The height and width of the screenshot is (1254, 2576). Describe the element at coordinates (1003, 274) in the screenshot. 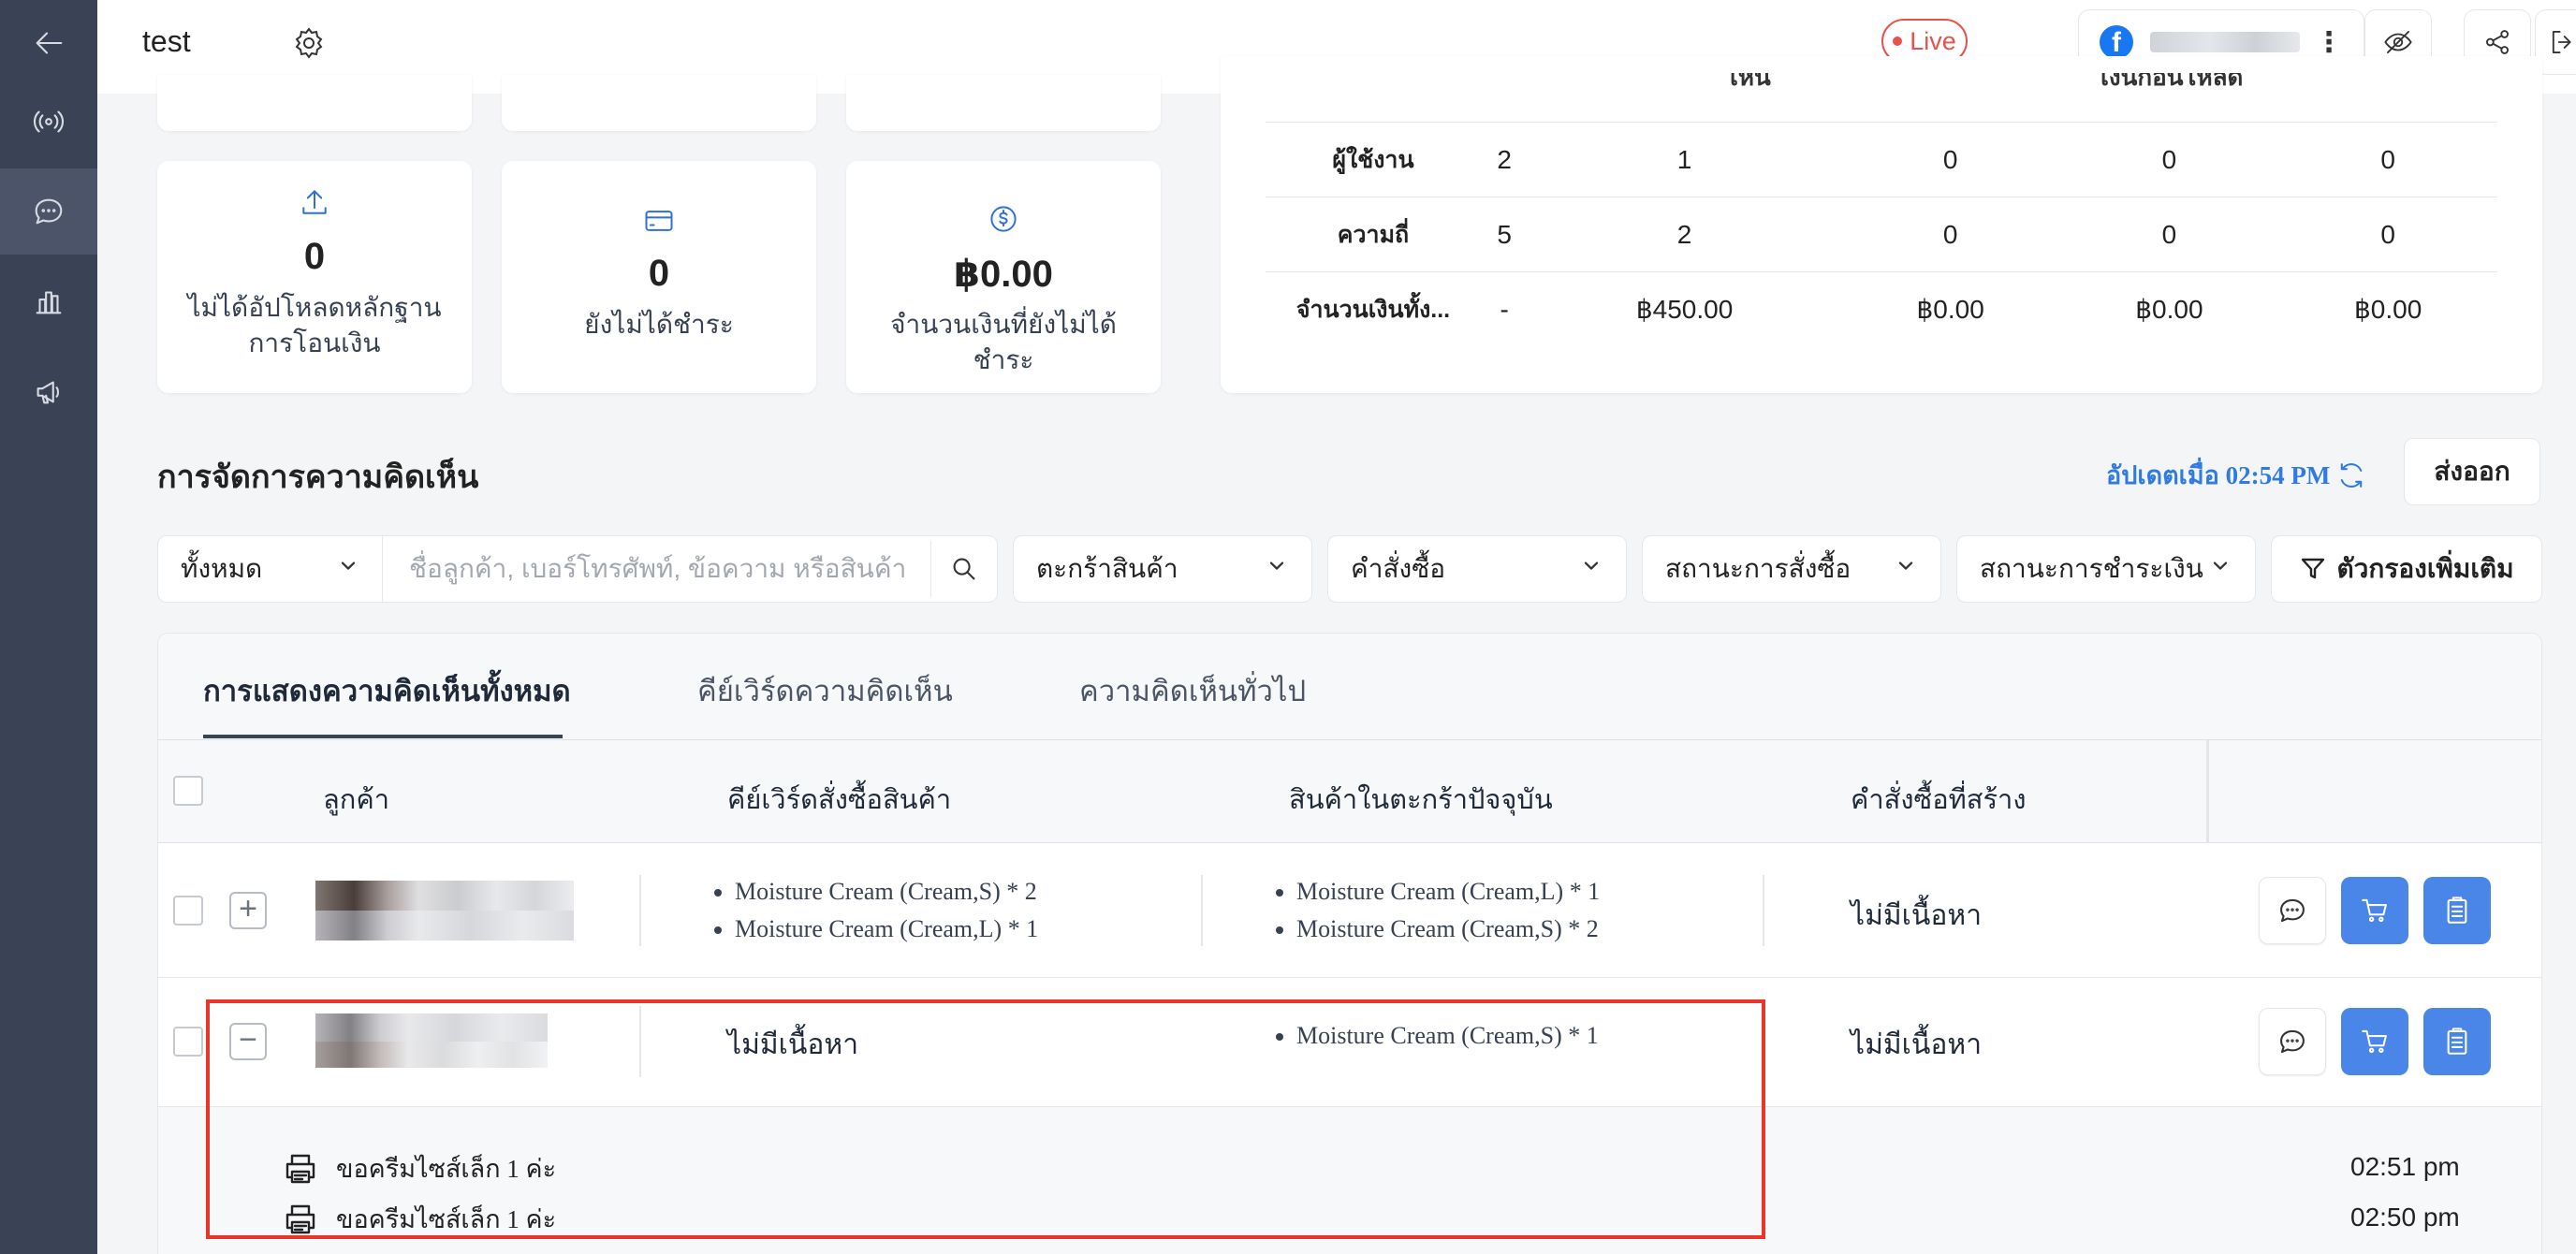

I see `stat-value: ฿0.00` at that location.